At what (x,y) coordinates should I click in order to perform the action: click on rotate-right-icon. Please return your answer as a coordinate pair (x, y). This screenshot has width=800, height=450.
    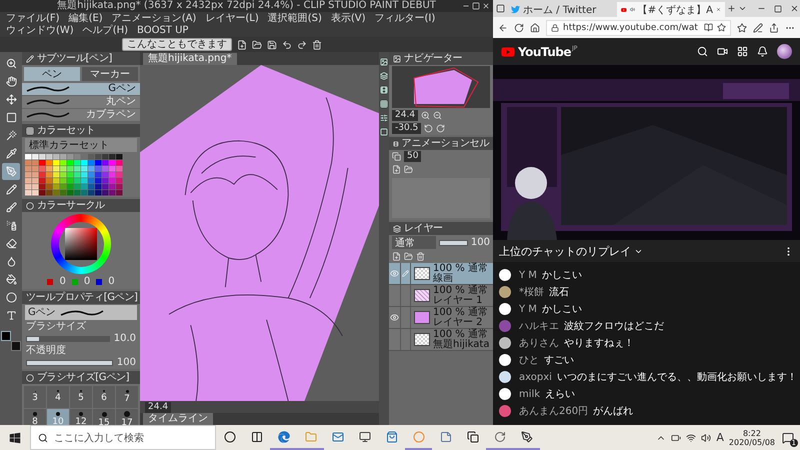
    Looking at the image, I should click on (441, 128).